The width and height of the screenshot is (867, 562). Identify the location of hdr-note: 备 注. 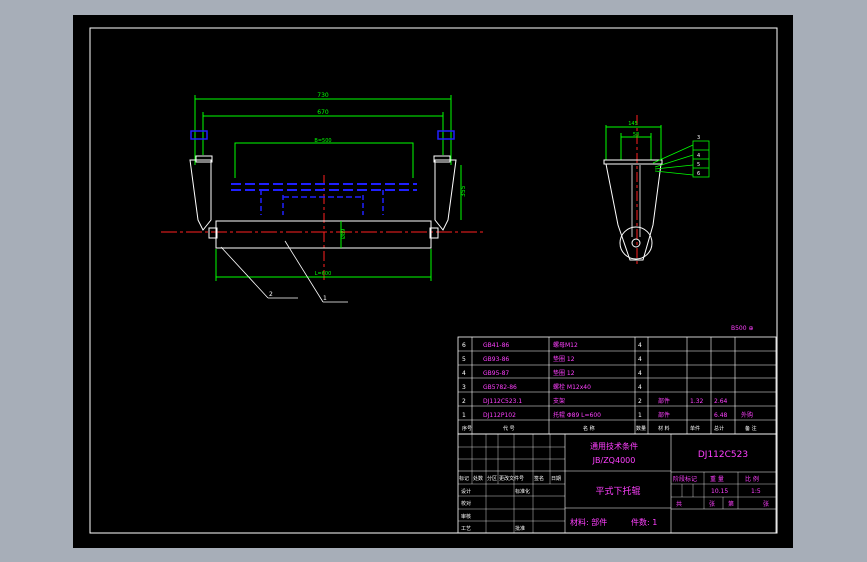
(751, 428).